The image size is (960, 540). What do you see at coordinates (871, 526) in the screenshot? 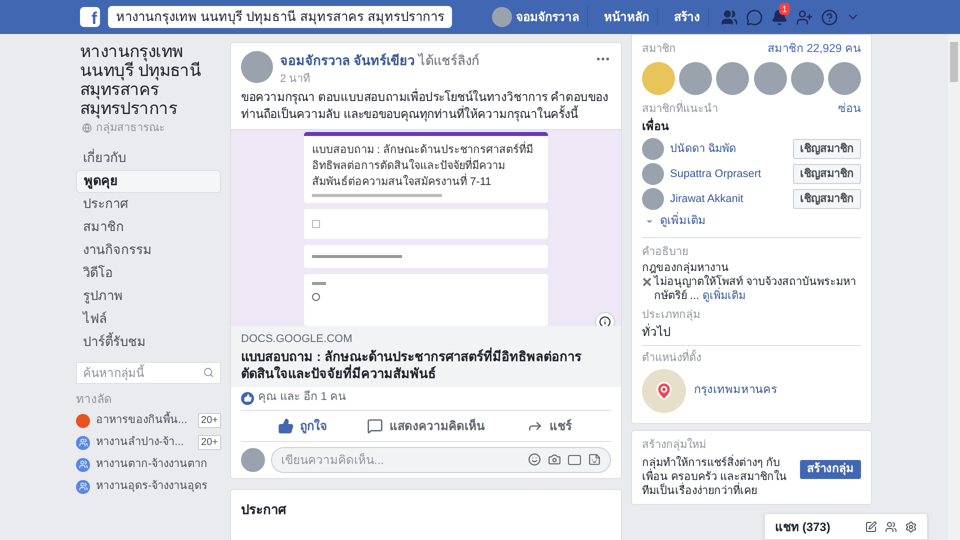
I see `compose-icon` at bounding box center [871, 526].